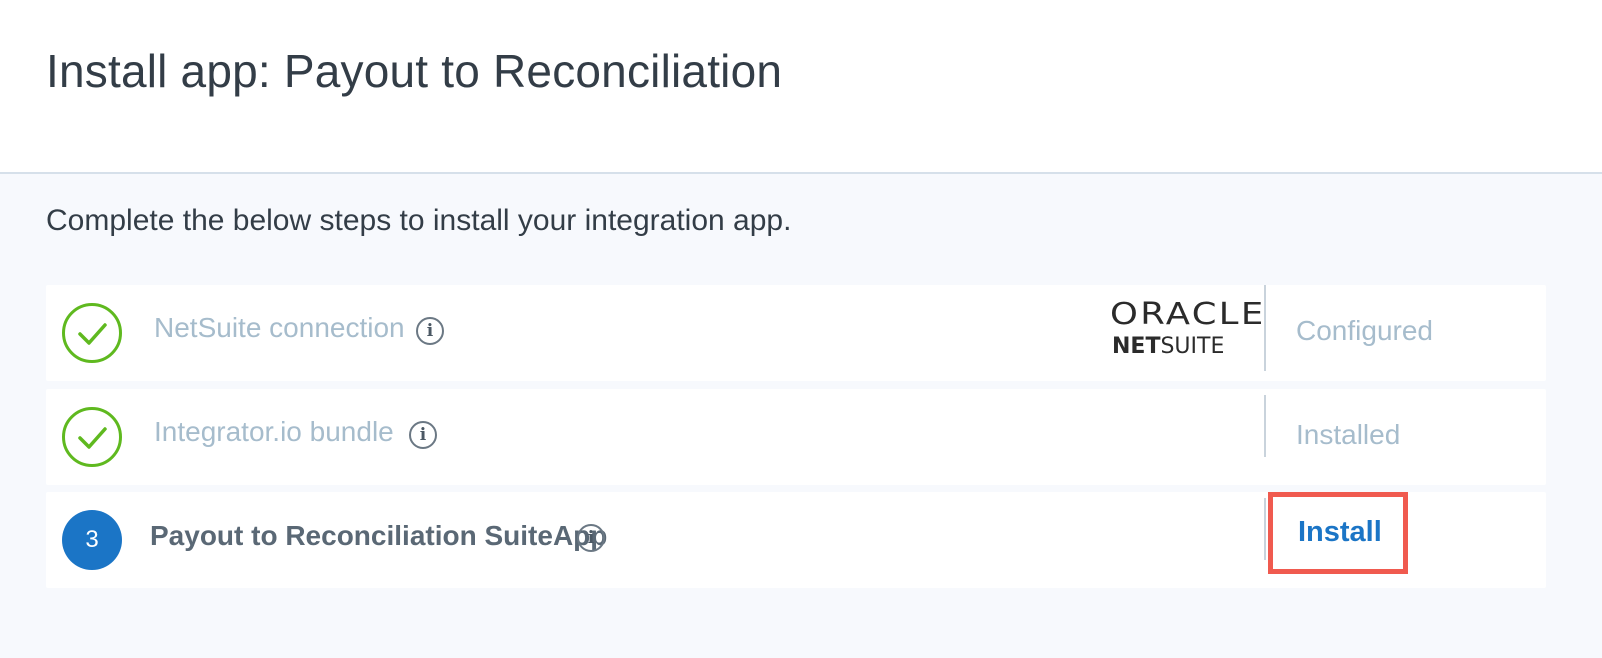  I want to click on status-installed: Installed, so click(1348, 434).